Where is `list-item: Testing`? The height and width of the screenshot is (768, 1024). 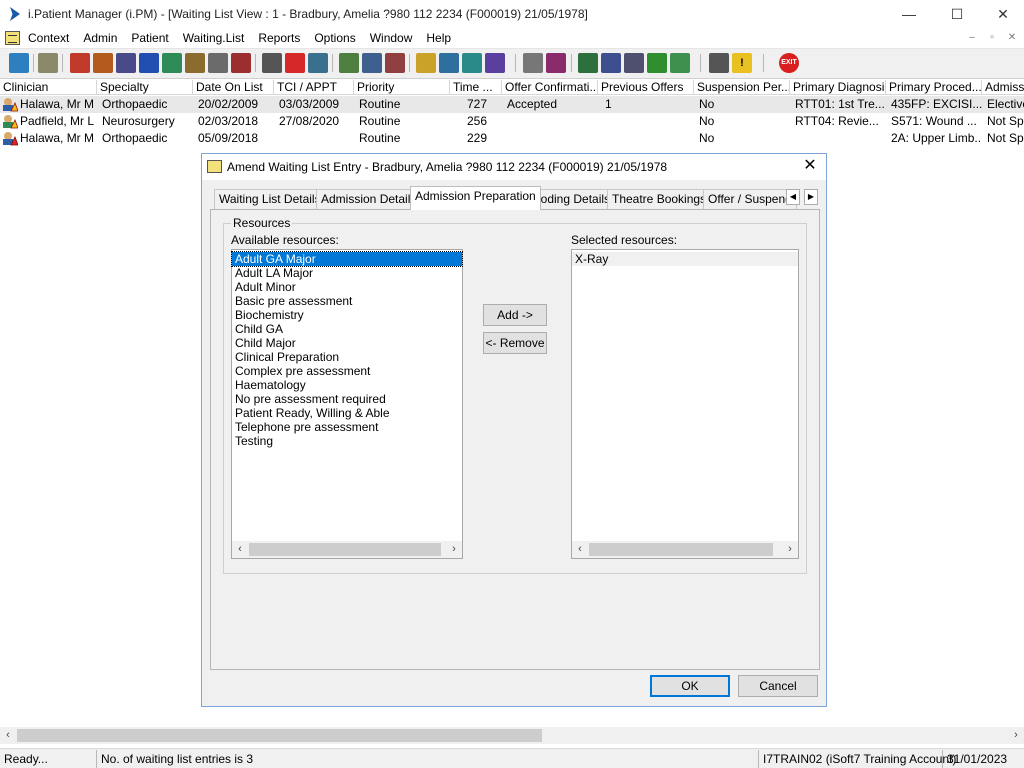 list-item: Testing is located at coordinates (347, 441).